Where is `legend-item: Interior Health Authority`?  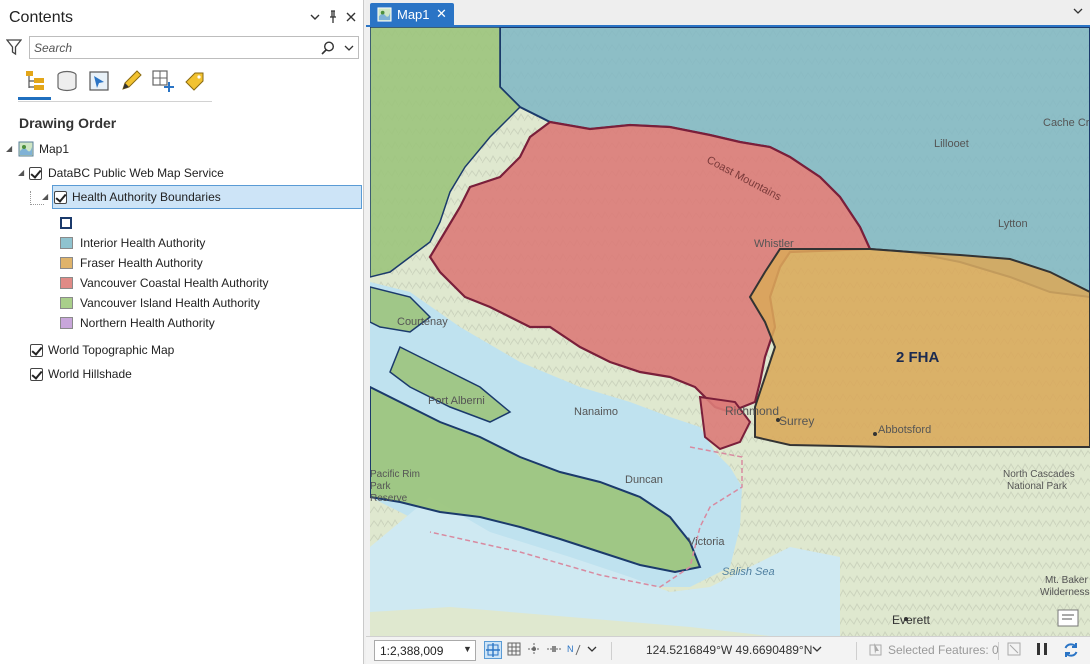 legend-item: Interior Health Authority is located at coordinates (164, 243).